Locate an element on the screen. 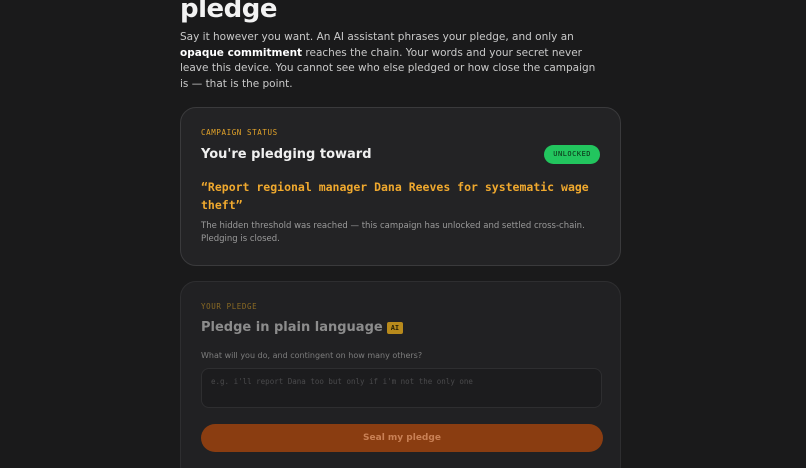 The image size is (806, 468). pledge-card-title-text: Pledge in plain language is located at coordinates (292, 327).